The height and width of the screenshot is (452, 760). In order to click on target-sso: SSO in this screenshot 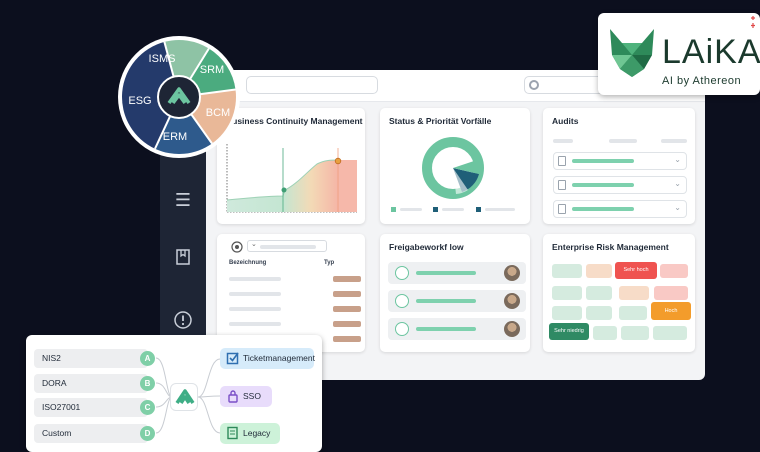, I will do `click(246, 396)`.